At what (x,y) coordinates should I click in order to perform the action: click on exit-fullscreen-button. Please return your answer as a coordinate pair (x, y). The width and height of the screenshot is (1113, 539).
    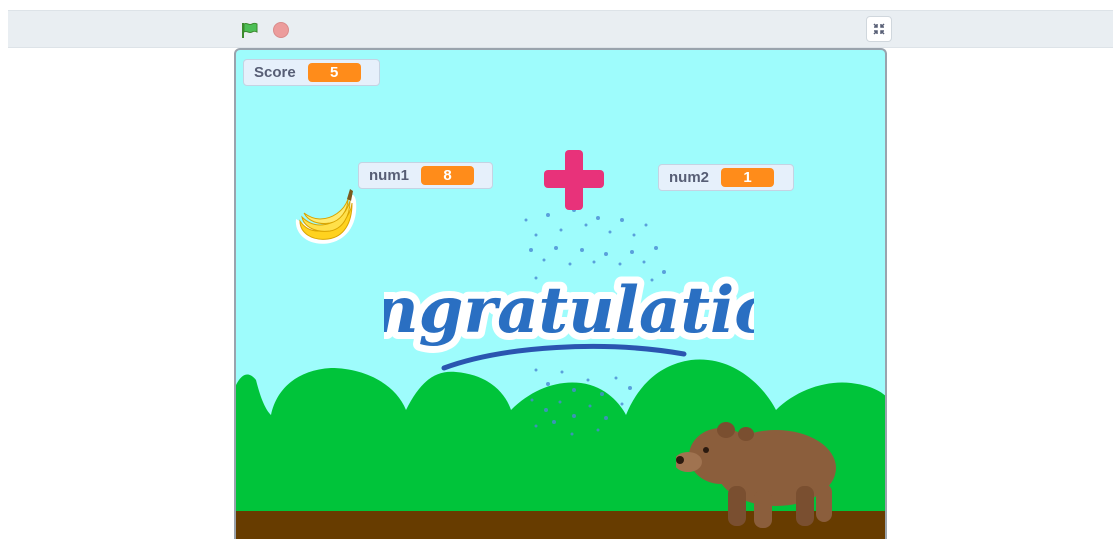
    Looking at the image, I should click on (879, 29).